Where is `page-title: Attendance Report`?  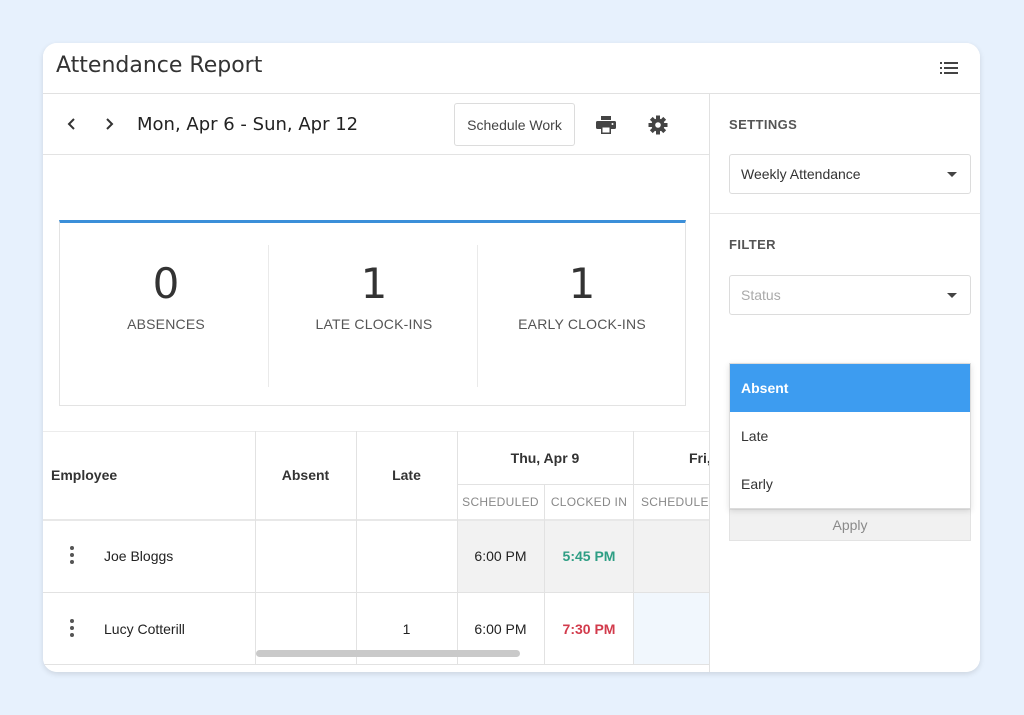 page-title: Attendance Report is located at coordinates (159, 65).